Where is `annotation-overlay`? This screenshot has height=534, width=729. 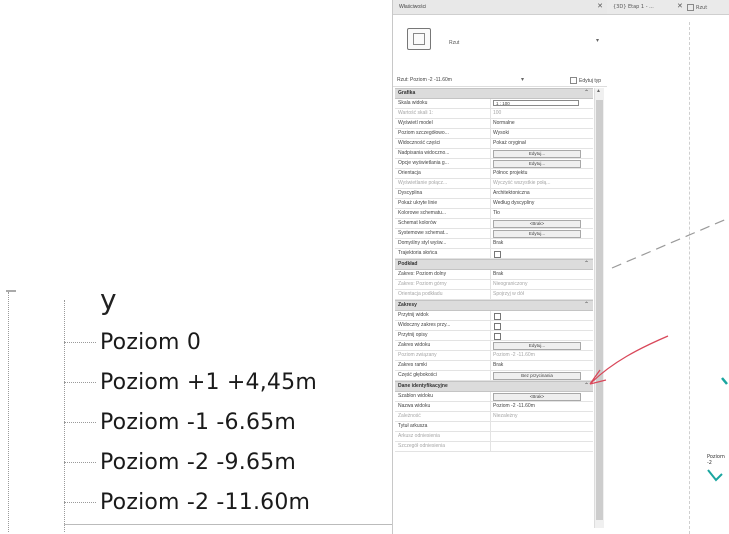 annotation-overlay is located at coordinates (659, 349).